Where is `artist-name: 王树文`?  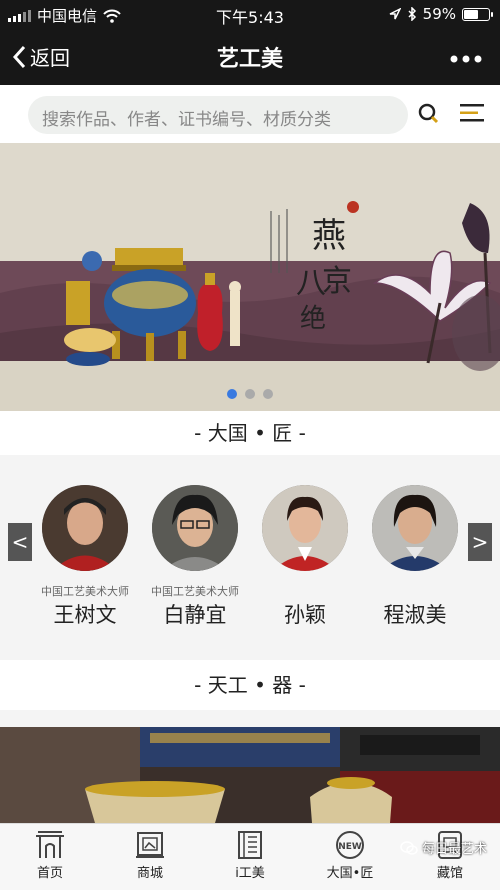
artist-name: 王树文 is located at coordinates (85, 615).